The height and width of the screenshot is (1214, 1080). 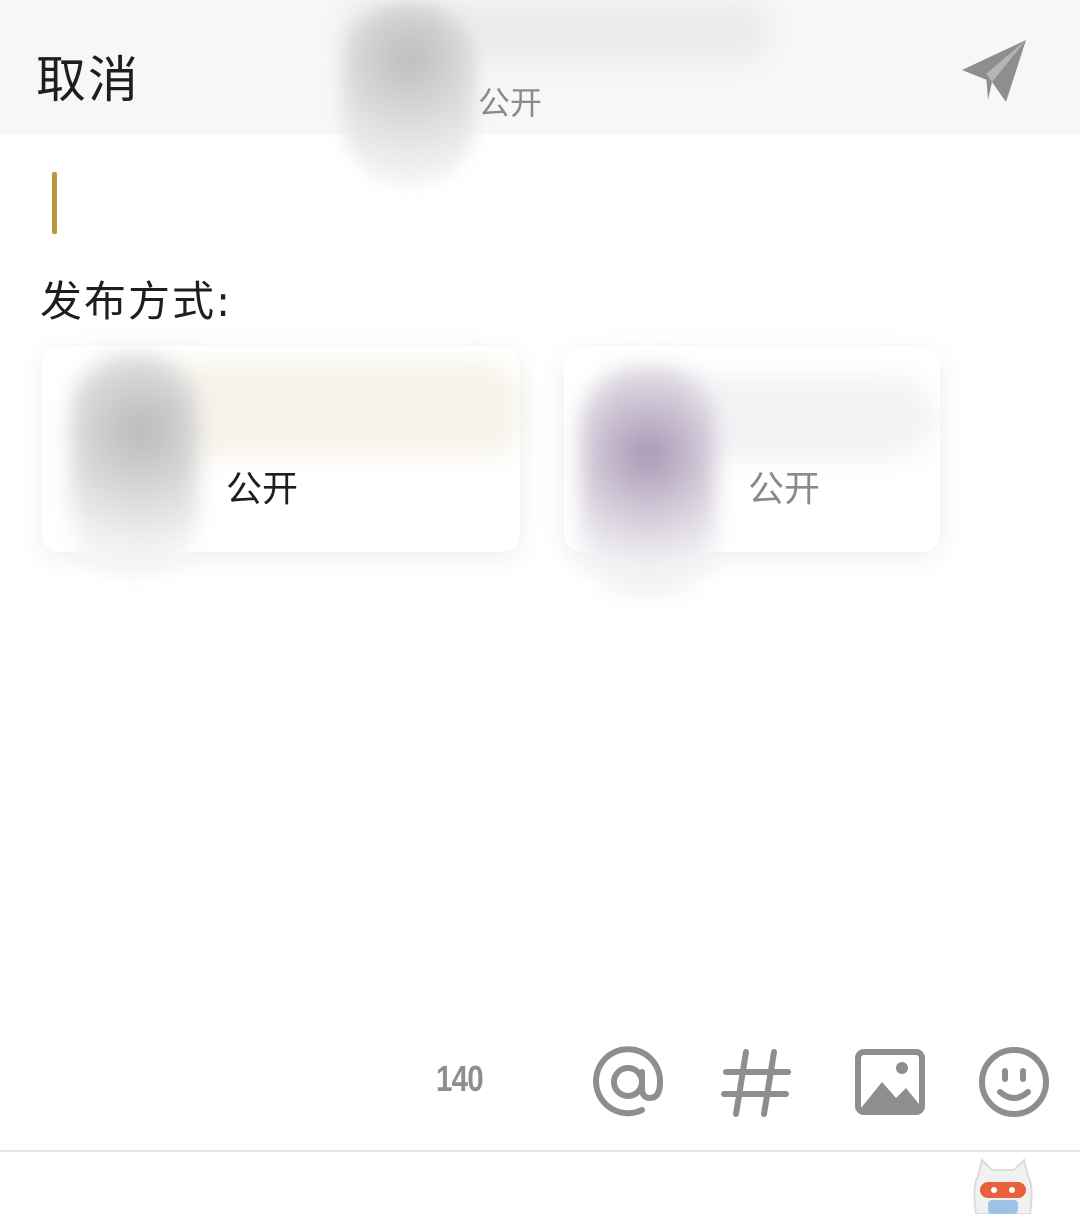 What do you see at coordinates (54, 203) in the screenshot?
I see `text-caret` at bounding box center [54, 203].